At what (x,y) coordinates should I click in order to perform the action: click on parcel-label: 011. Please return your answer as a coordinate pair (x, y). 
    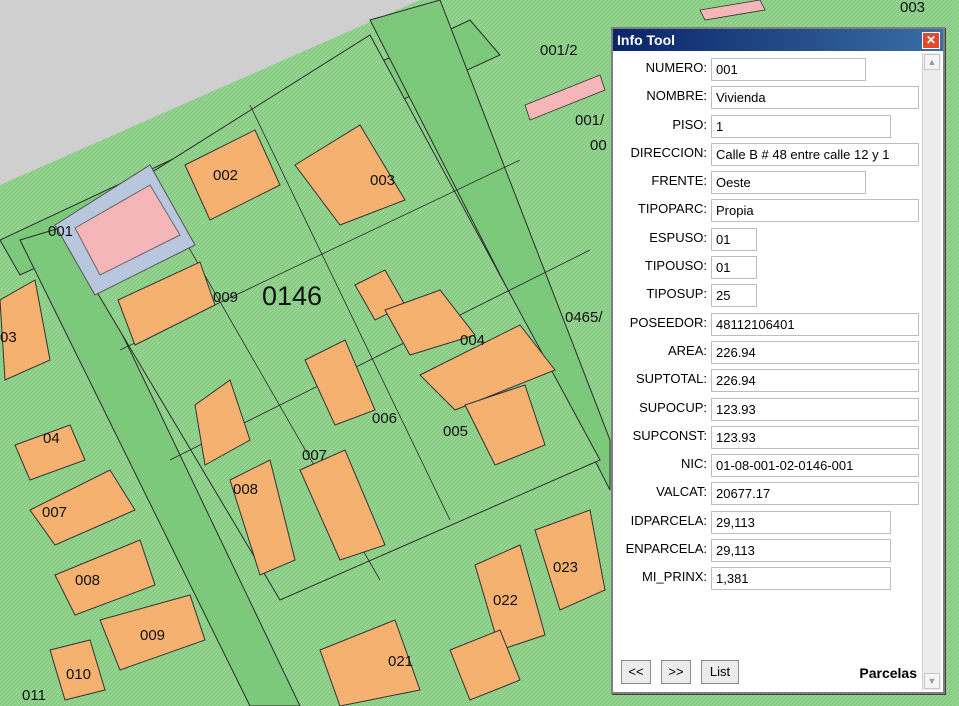
    Looking at the image, I should click on (34, 695).